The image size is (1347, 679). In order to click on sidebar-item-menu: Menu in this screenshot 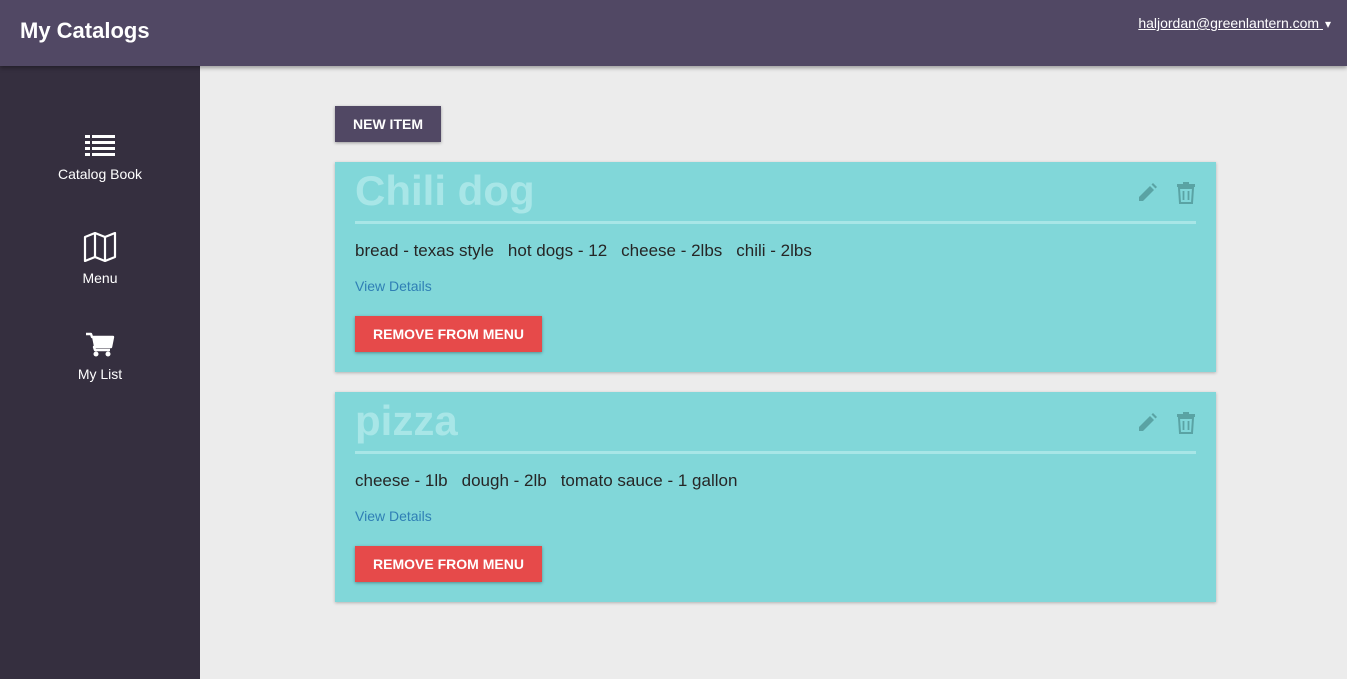, I will do `click(100, 259)`.